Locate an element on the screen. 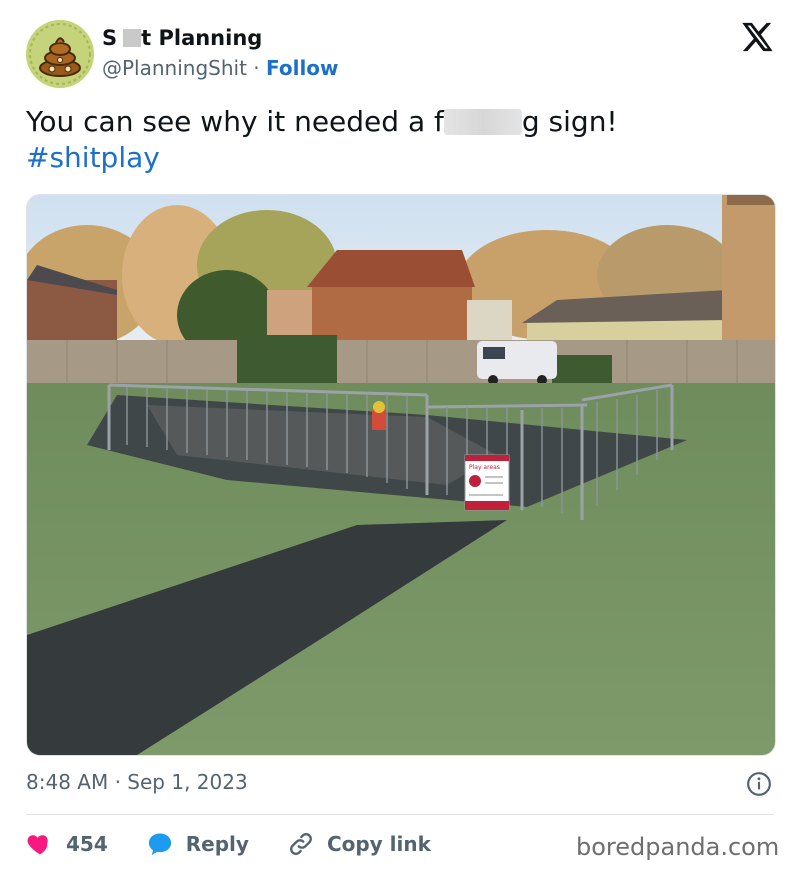  handle-row: @PlanningShit · Follow is located at coordinates (220, 68).